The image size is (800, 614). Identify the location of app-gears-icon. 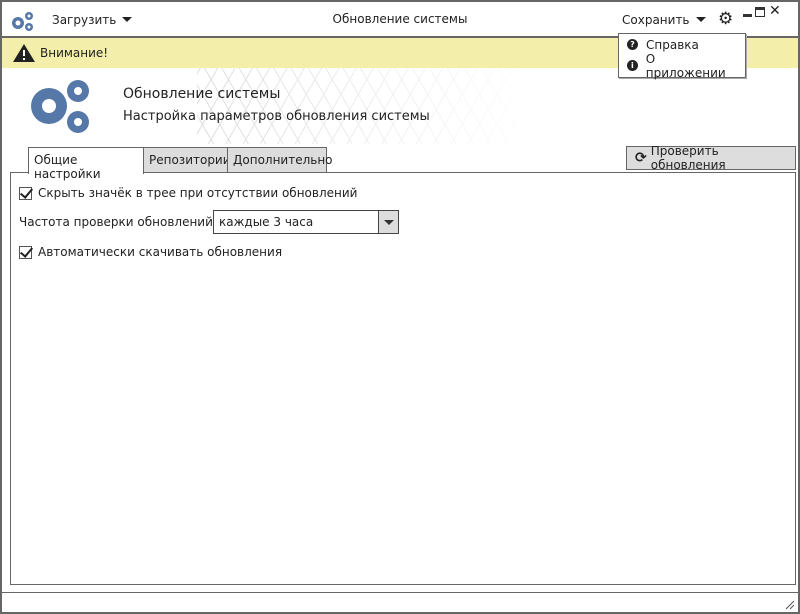
(22, 21).